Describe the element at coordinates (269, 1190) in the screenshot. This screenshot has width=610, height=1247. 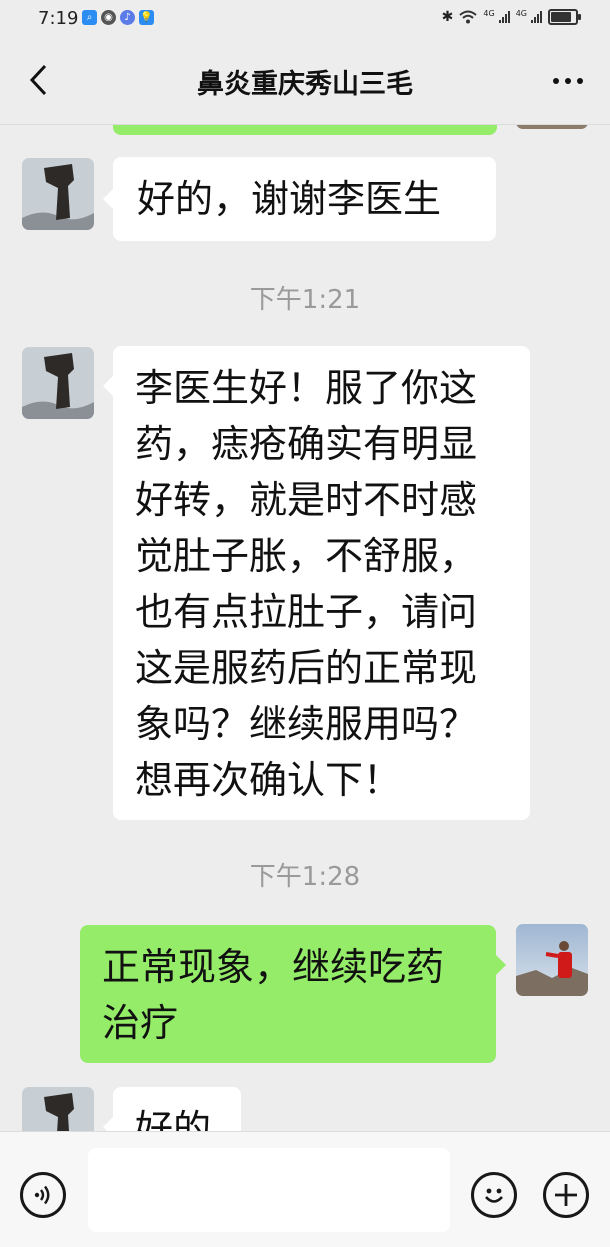
I see `message-input` at that location.